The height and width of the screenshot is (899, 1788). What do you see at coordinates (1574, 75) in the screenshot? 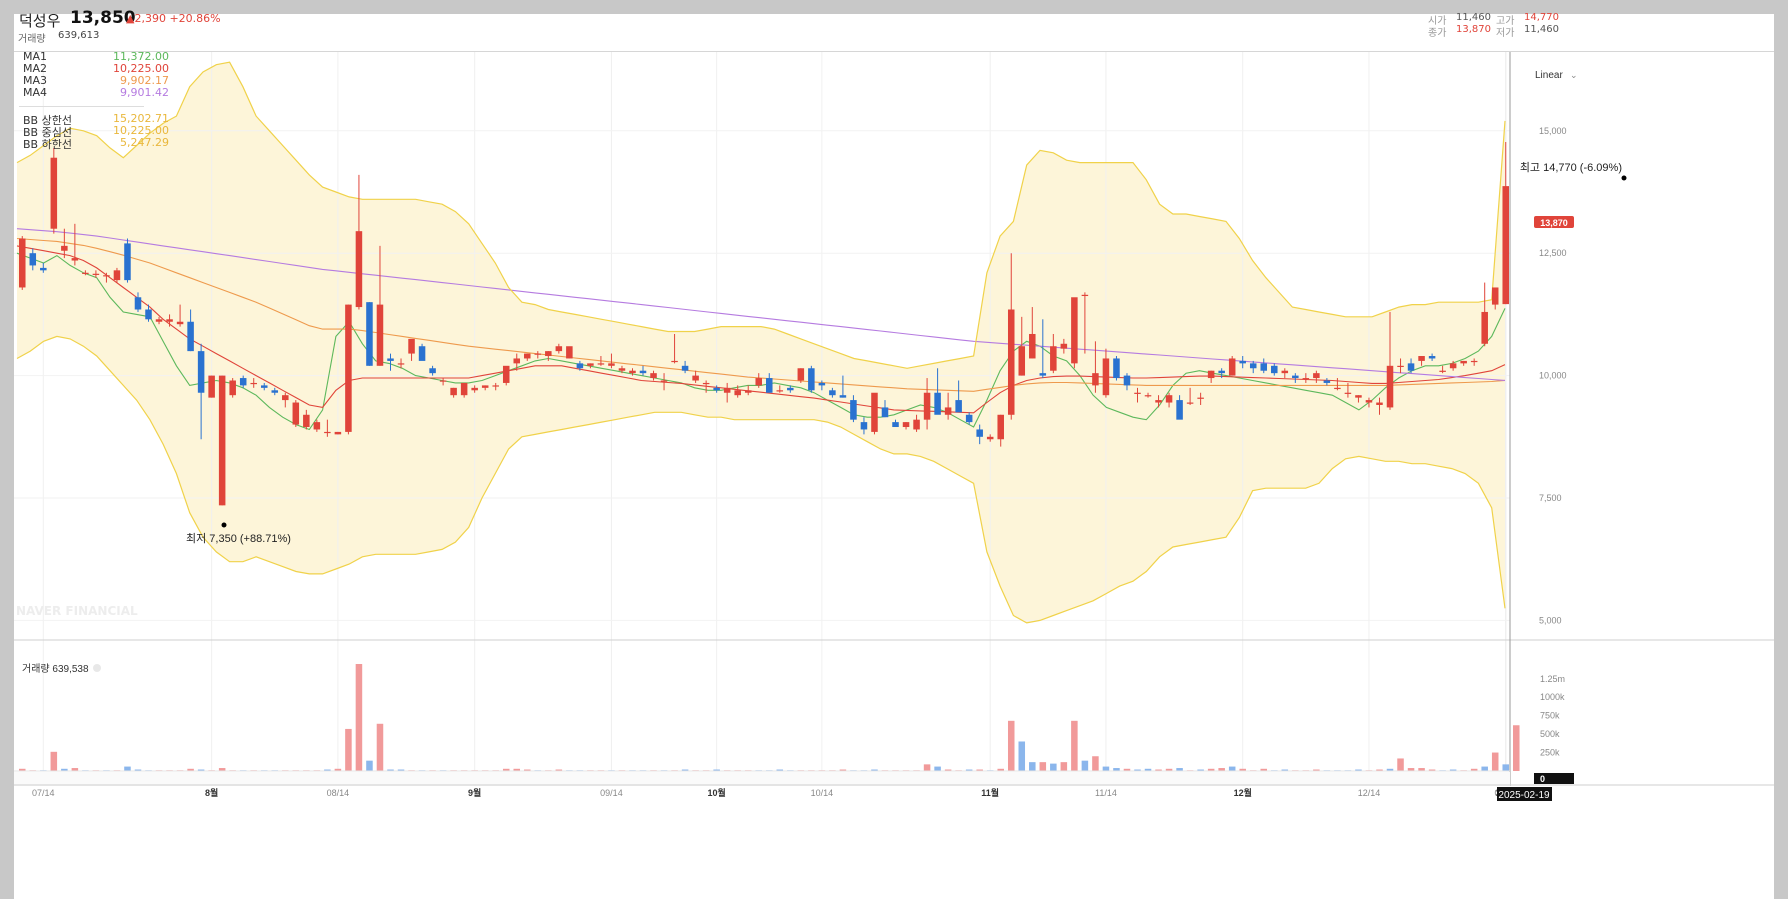
I see `chevron-down-icon: ⌄` at bounding box center [1574, 75].